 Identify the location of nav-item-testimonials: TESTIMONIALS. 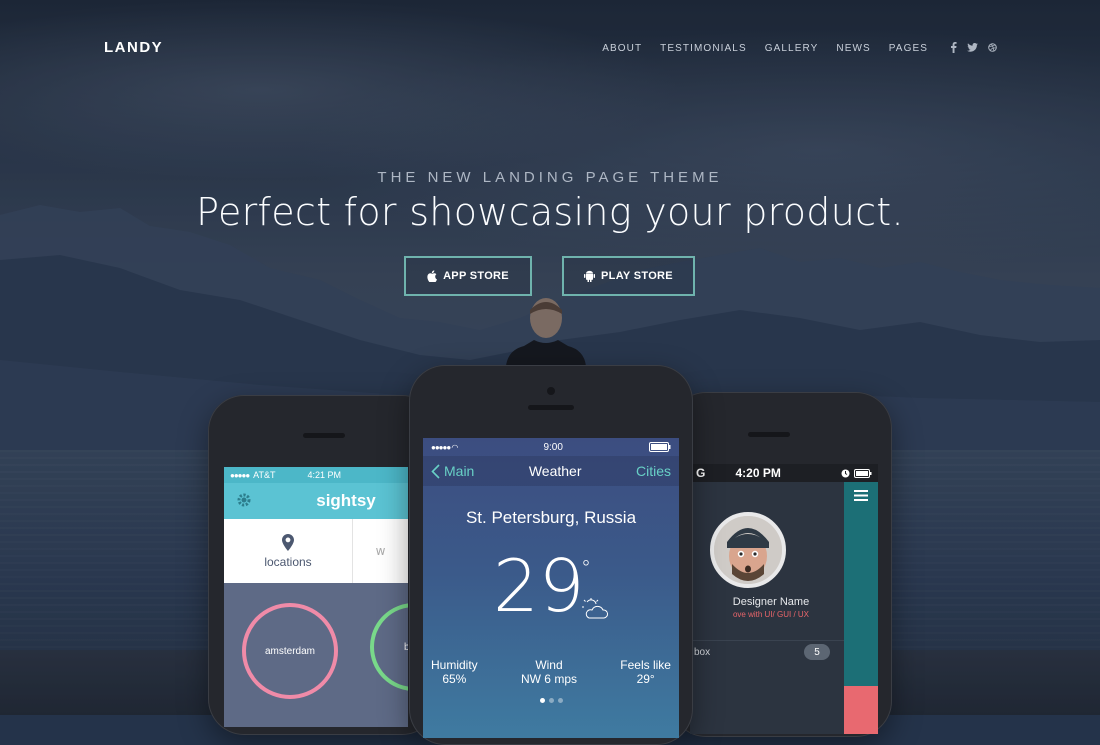
(703, 48).